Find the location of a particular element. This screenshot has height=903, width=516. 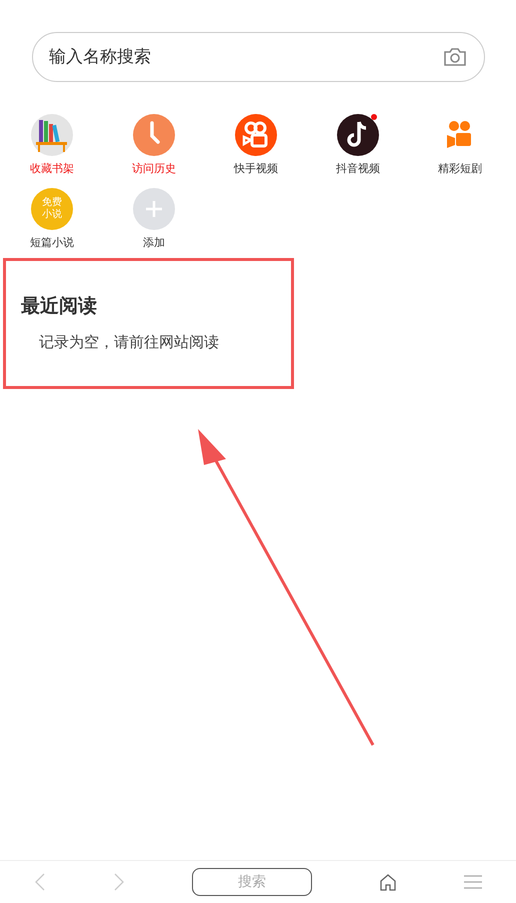

badge-text: 小说 is located at coordinates (52, 215).